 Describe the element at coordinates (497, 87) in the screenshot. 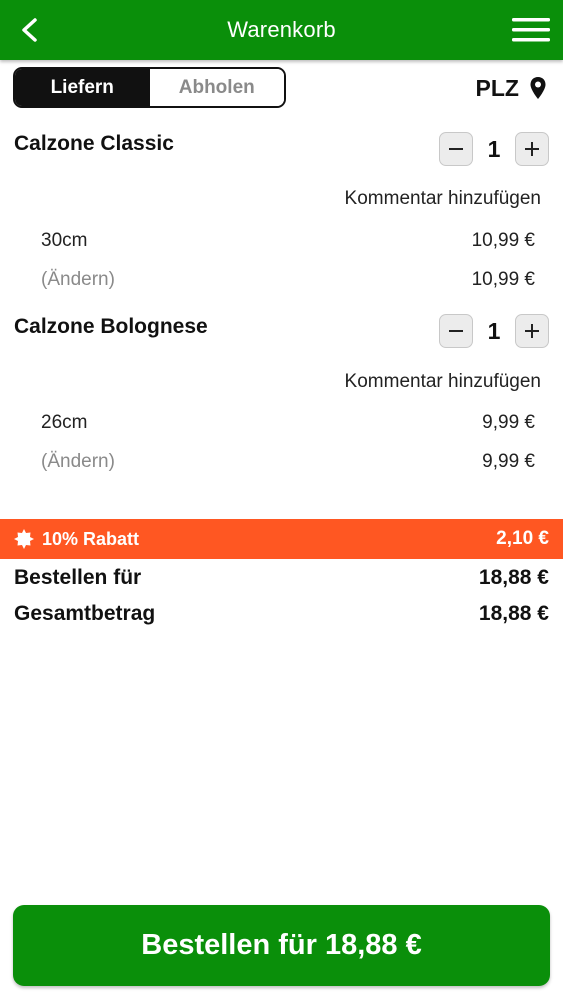

I see `postal-code-label: PLZ` at that location.